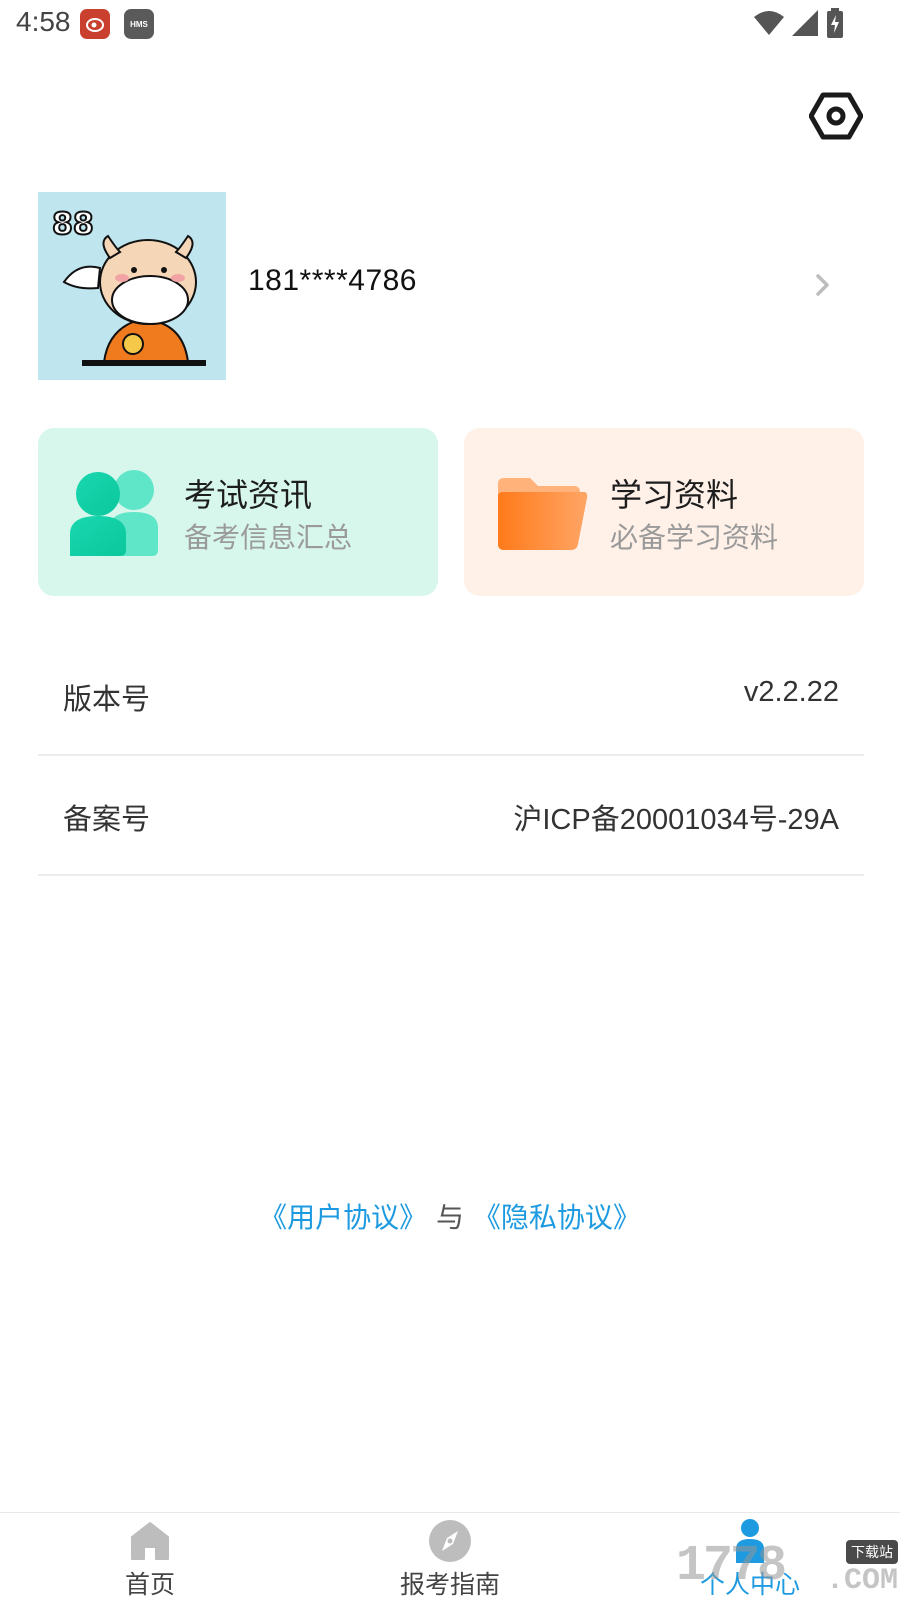 This screenshot has width=900, height=1600. What do you see at coordinates (107, 819) in the screenshot?
I see `icp-label: 备案号` at bounding box center [107, 819].